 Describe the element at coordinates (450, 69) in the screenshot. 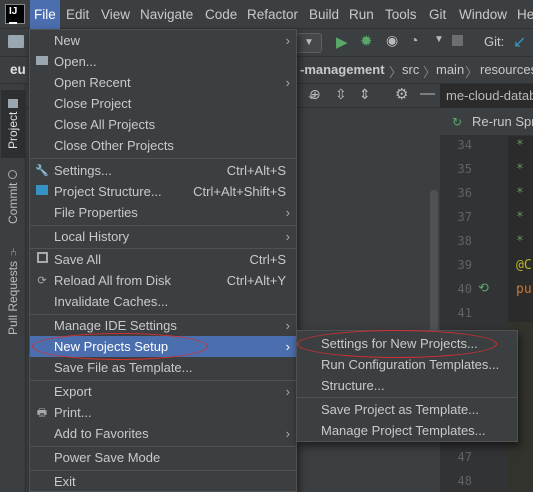

I see `breadcrumb-item: main` at that location.